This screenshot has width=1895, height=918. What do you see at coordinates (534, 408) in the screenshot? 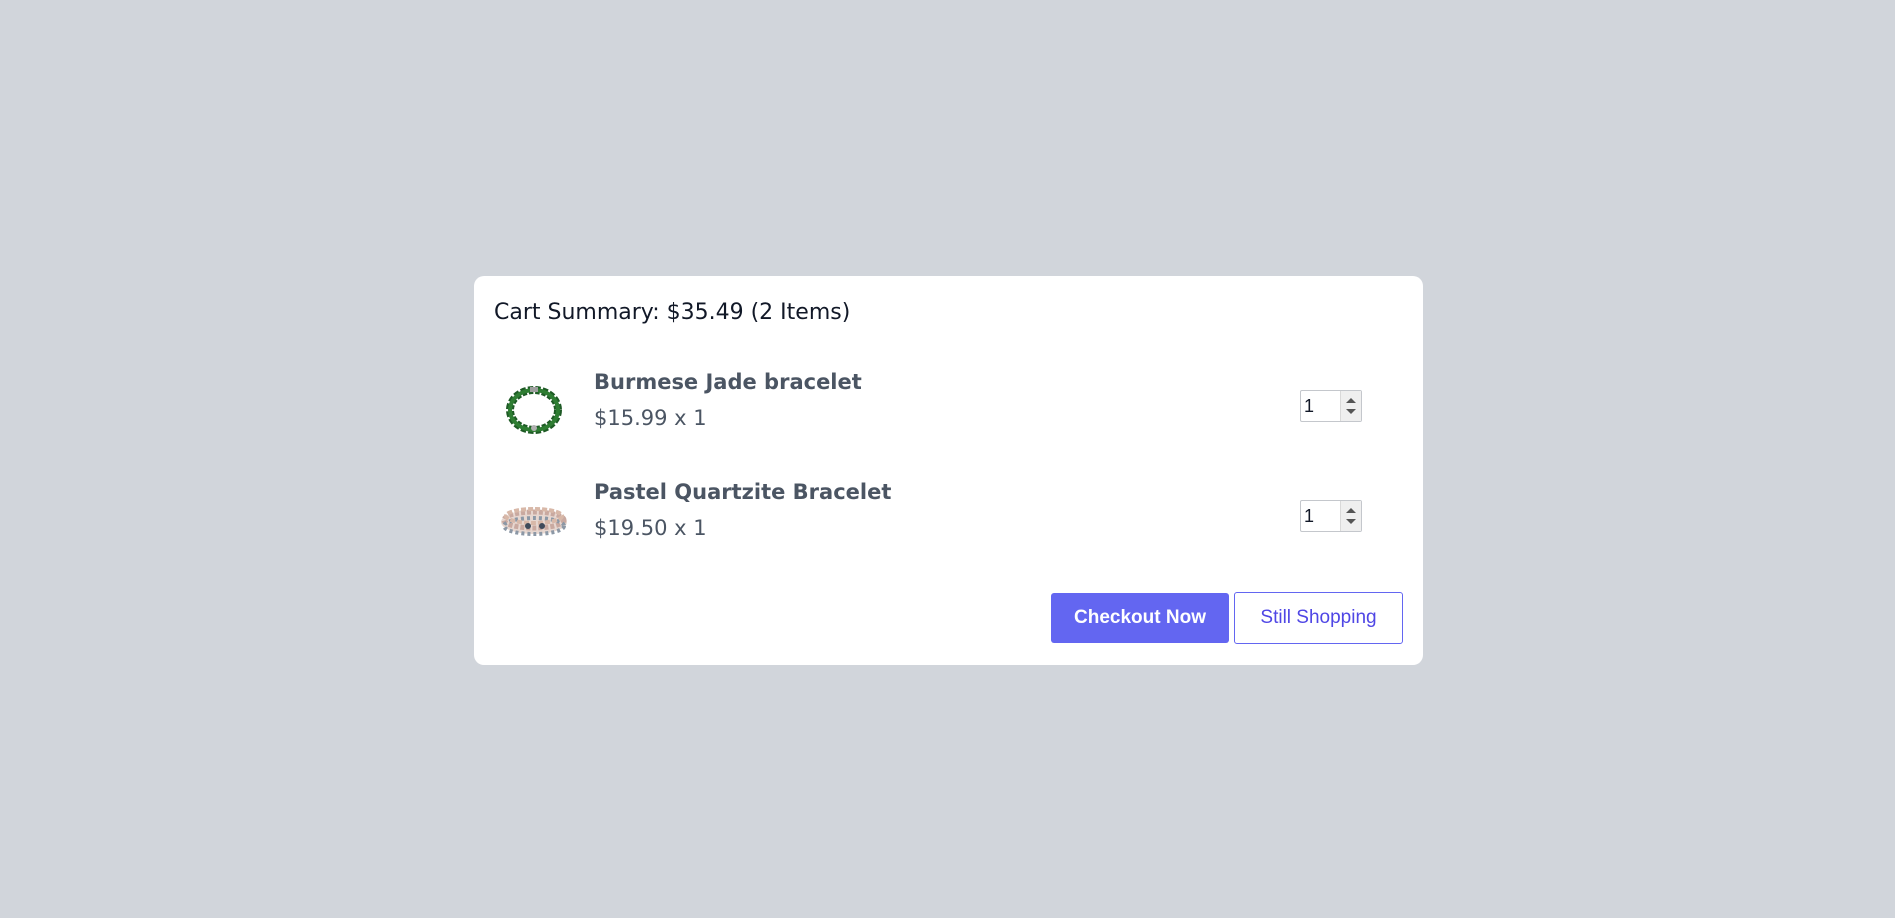
I see `jade-bracelet-image` at bounding box center [534, 408].